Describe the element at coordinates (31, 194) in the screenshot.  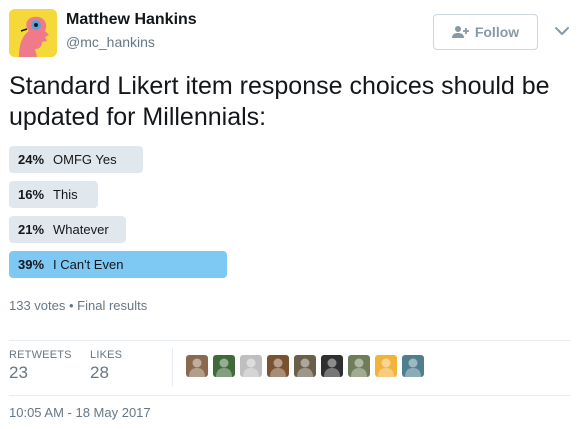
I see `poll-percent: 16%` at that location.